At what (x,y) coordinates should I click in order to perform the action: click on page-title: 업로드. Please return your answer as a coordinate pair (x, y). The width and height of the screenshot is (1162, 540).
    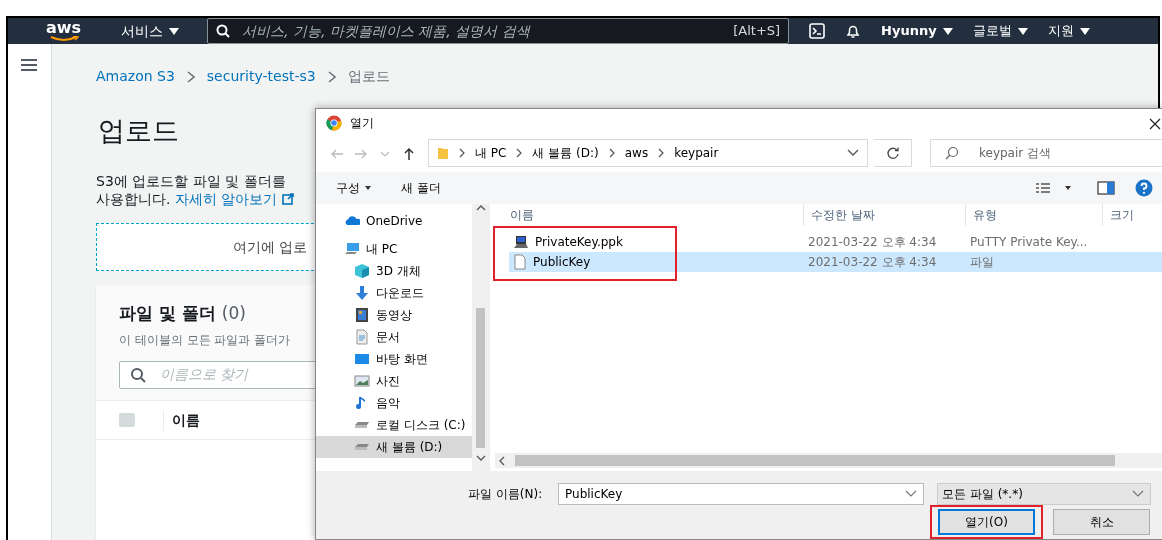
    Looking at the image, I should click on (138, 131).